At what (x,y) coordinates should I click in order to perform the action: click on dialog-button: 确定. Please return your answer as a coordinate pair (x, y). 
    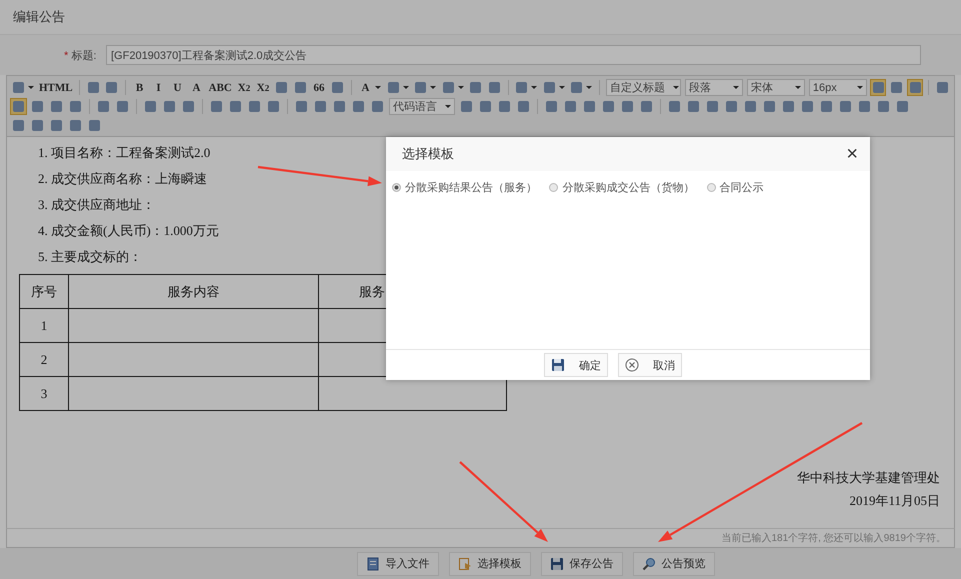
    Looking at the image, I should click on (576, 365).